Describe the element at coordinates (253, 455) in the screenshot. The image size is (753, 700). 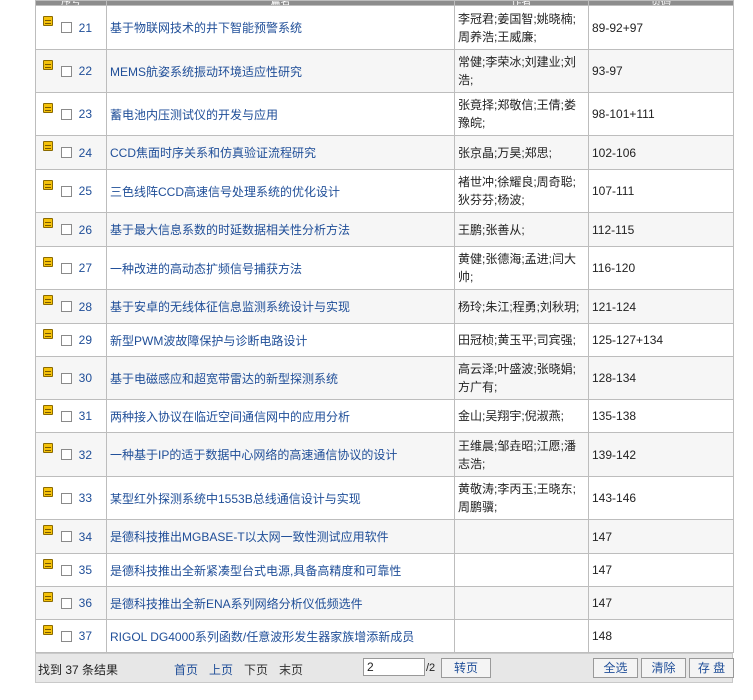
I see `article-title-link: 一种基于IP的适于数据中心网络的高速通信协议的设计` at that location.